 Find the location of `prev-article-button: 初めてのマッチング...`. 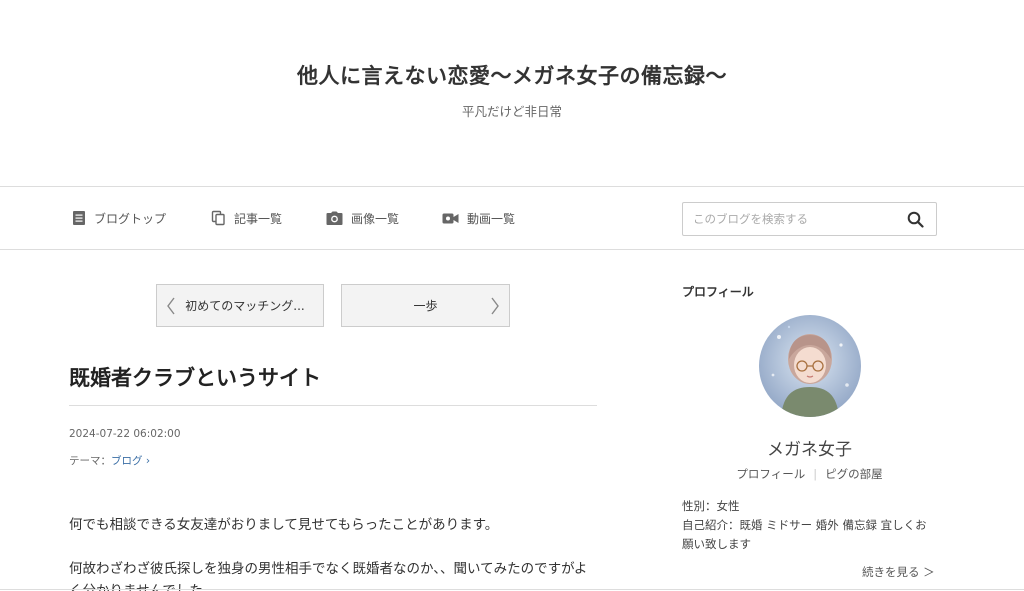

prev-article-button: 初めてのマッチング... is located at coordinates (240, 305).